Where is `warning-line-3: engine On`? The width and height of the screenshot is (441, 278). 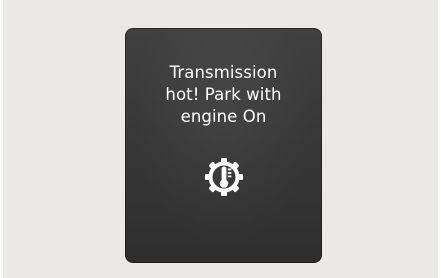
warning-line-3: engine On is located at coordinates (223, 116).